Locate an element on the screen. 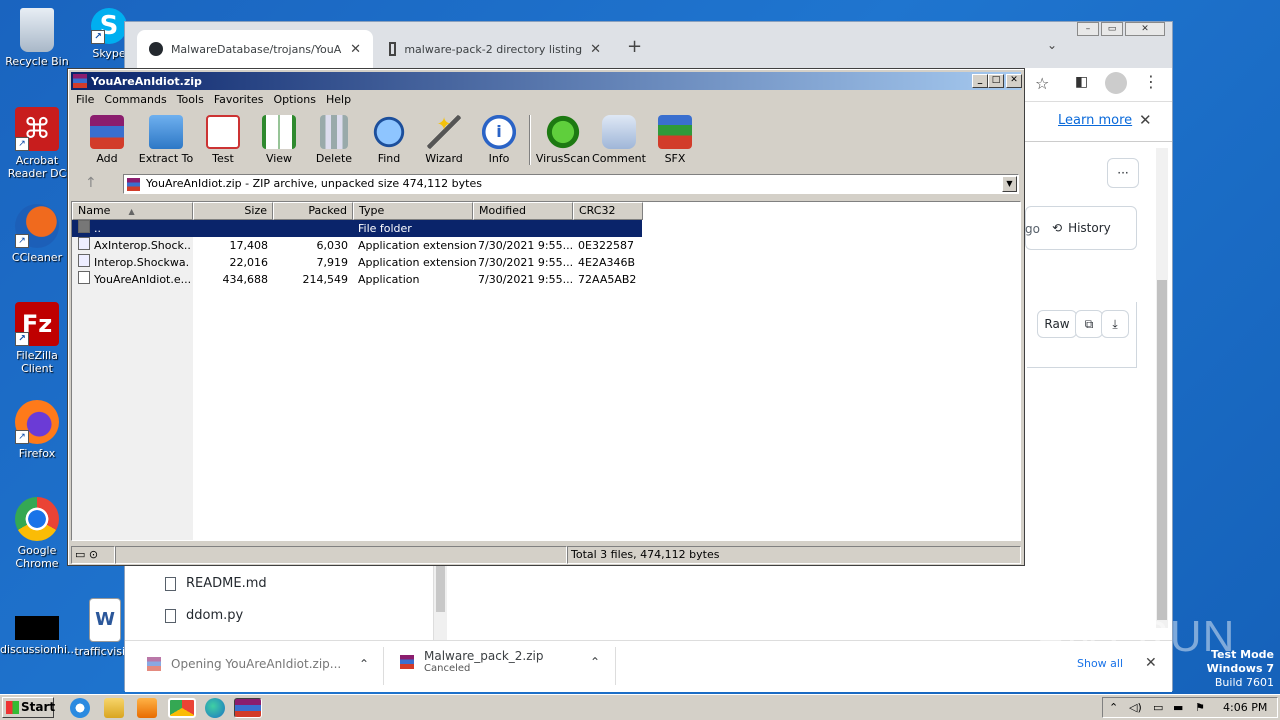 This screenshot has width=1280, height=720. media-player-icon is located at coordinates (147, 708).